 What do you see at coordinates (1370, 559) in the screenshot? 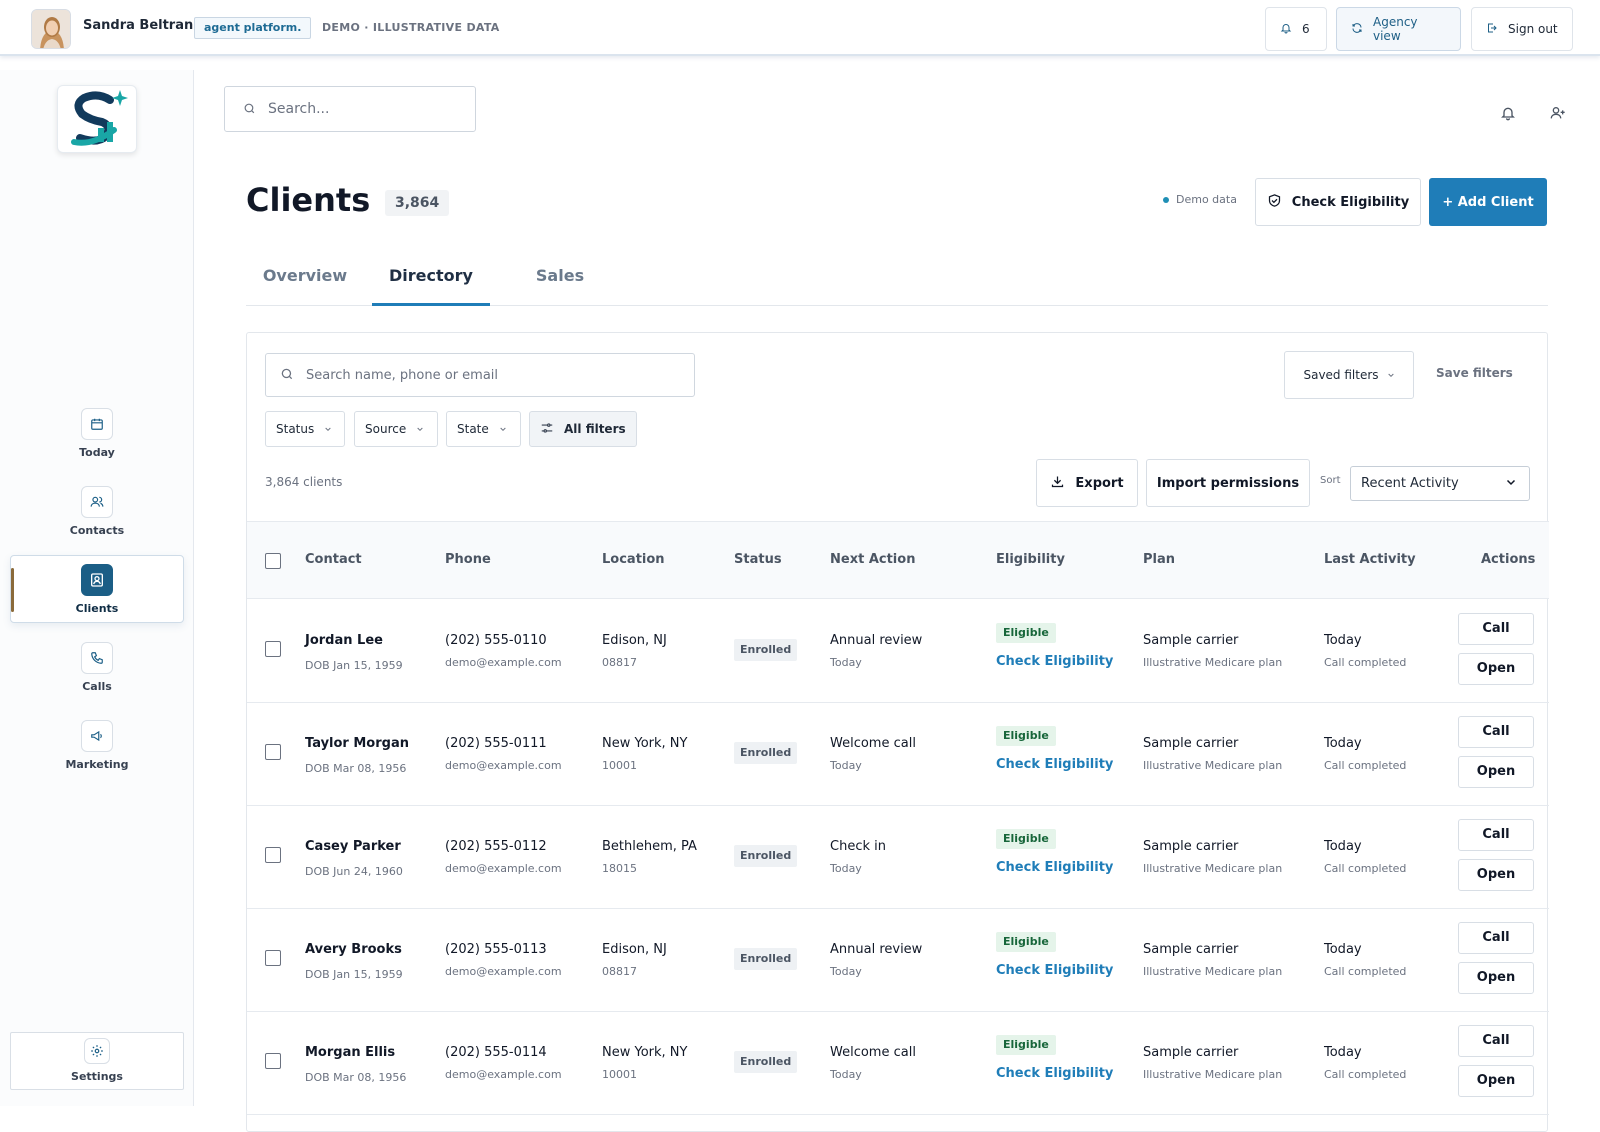
I see `column-header-last-activity: Last Activity` at bounding box center [1370, 559].